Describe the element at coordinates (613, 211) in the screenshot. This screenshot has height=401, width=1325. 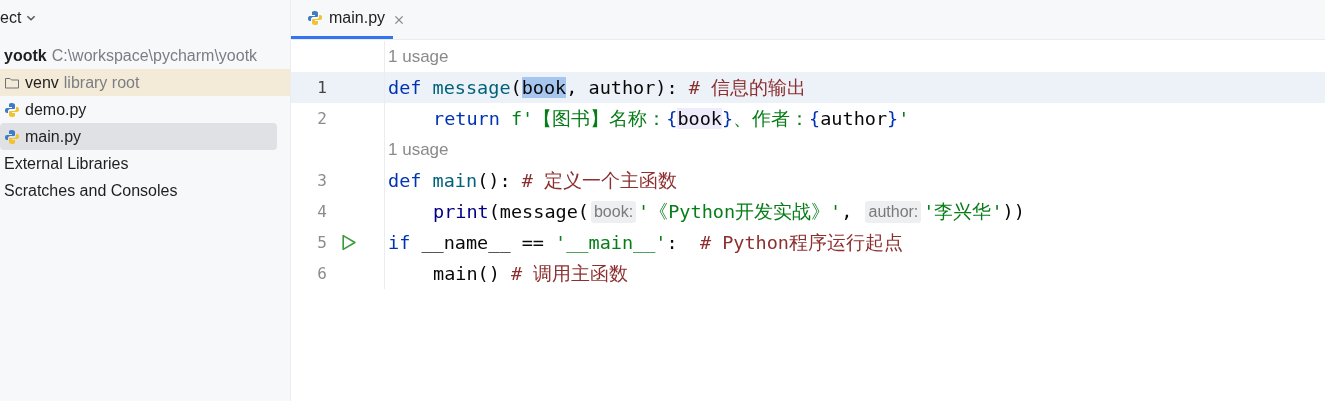
I see `parameter-hint: book:` at that location.